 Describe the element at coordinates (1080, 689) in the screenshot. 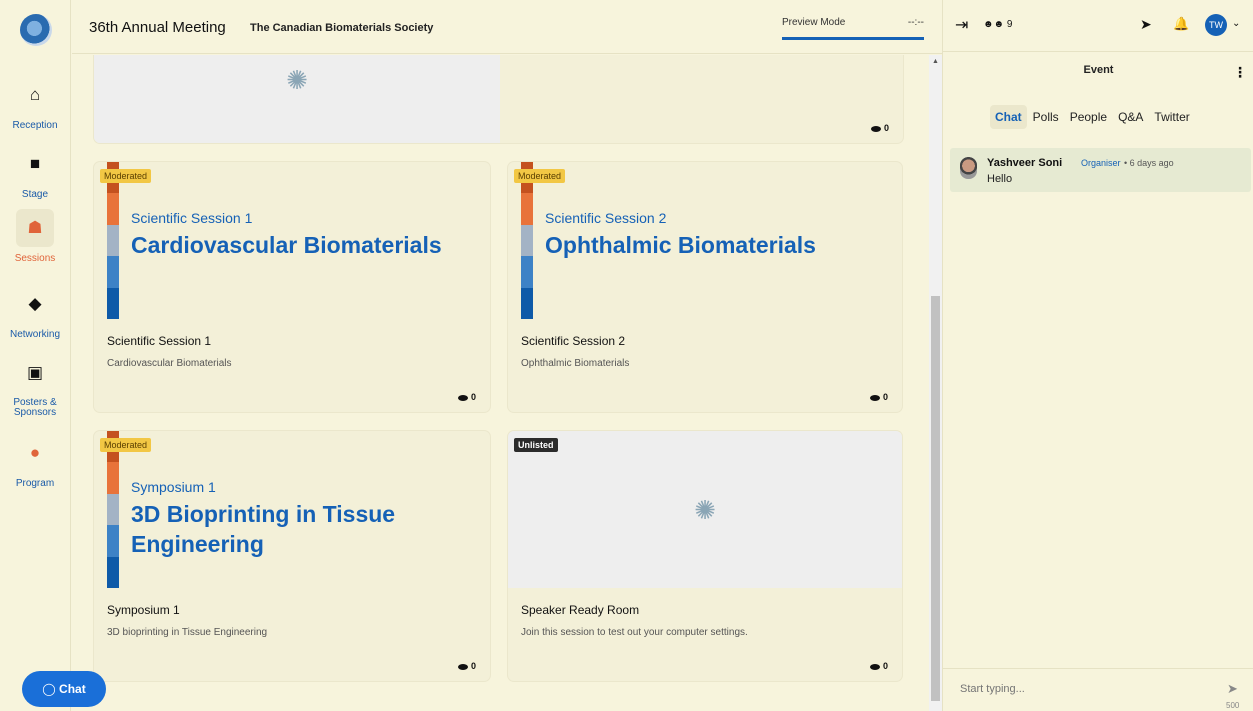

I see `chat-input` at that location.